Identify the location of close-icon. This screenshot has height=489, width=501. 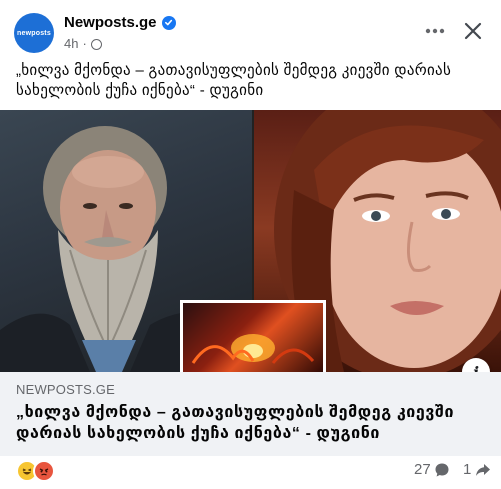
(473, 31).